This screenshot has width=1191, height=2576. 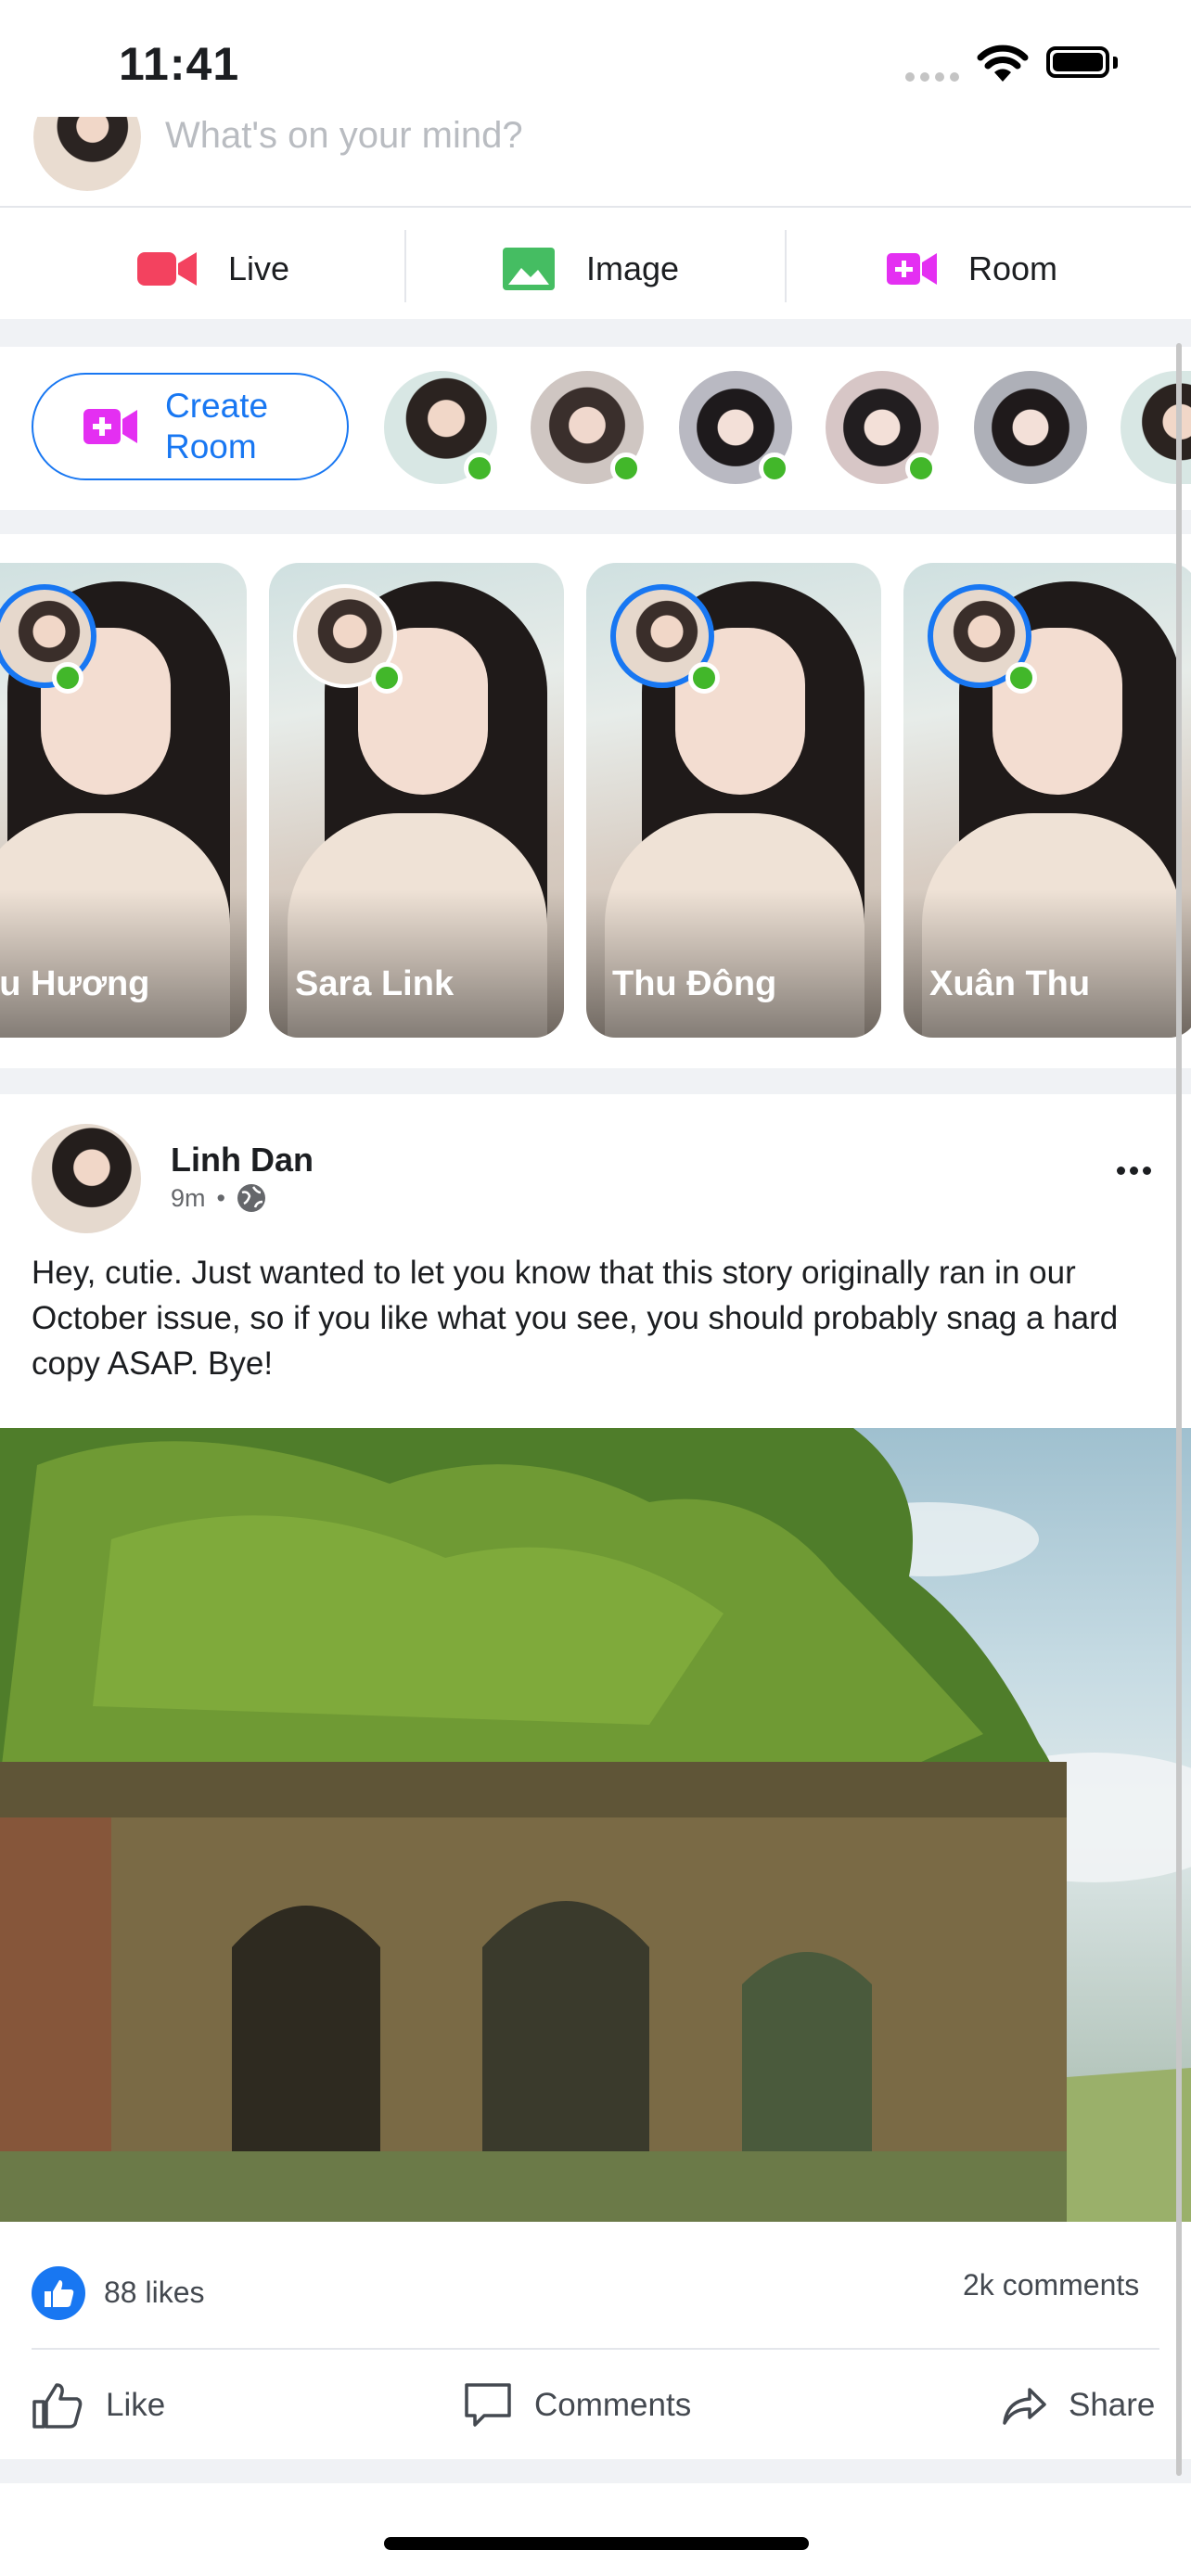 I want to click on post-meta: 9m •, so click(x=218, y=1198).